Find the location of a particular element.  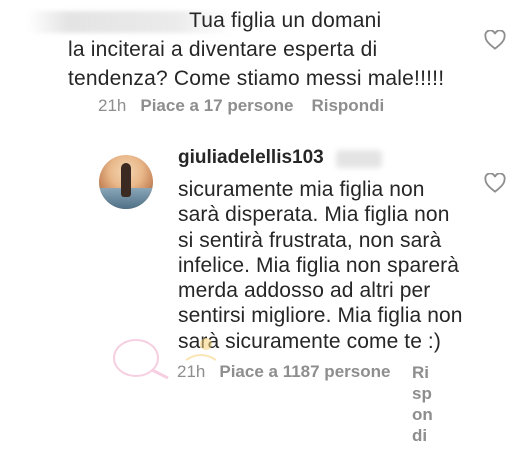

comment-line: si sentirà frustrata, non sarà is located at coordinates (310, 240).